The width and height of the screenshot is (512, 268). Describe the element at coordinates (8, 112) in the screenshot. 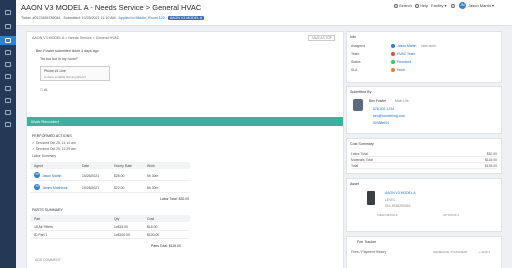

I see `sidebar-item-inventory-icon` at that location.